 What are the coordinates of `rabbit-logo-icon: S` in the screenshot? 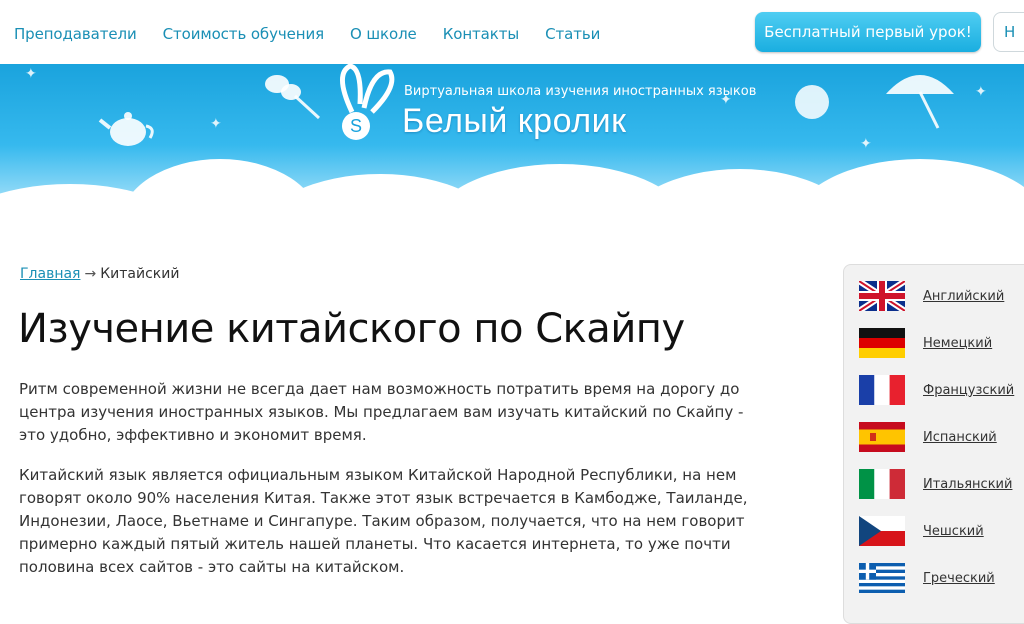 It's located at (367, 102).